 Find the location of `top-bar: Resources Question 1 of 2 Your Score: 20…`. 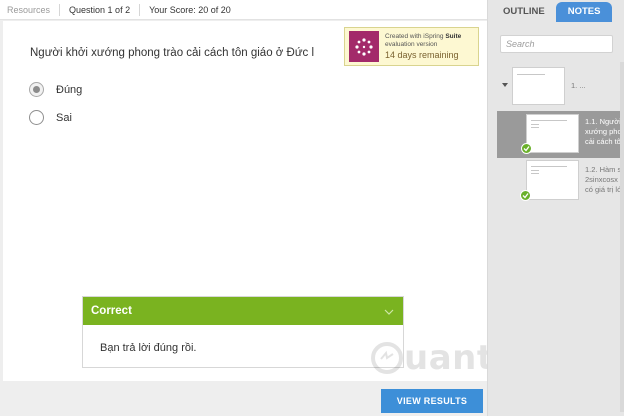

top-bar: Resources Question 1 of 2 Your Score: 20… is located at coordinates (243, 10).